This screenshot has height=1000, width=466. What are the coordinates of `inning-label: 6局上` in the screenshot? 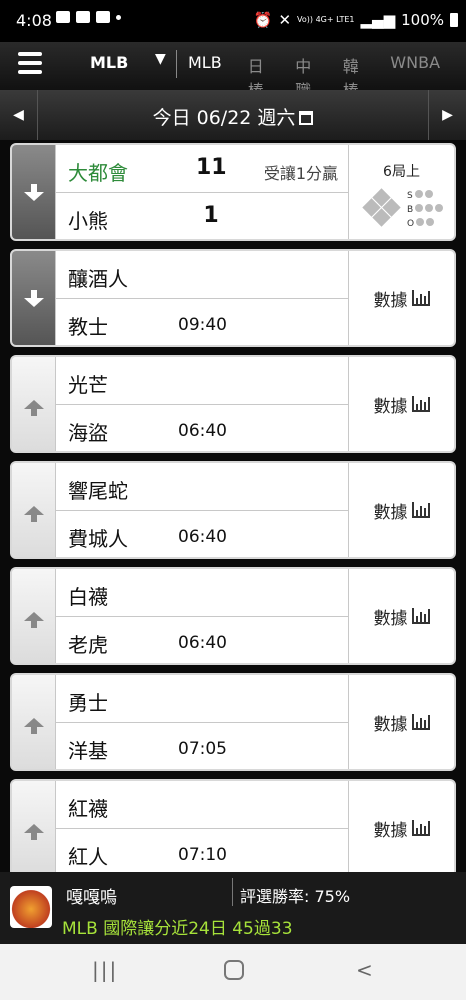 It's located at (401, 172).